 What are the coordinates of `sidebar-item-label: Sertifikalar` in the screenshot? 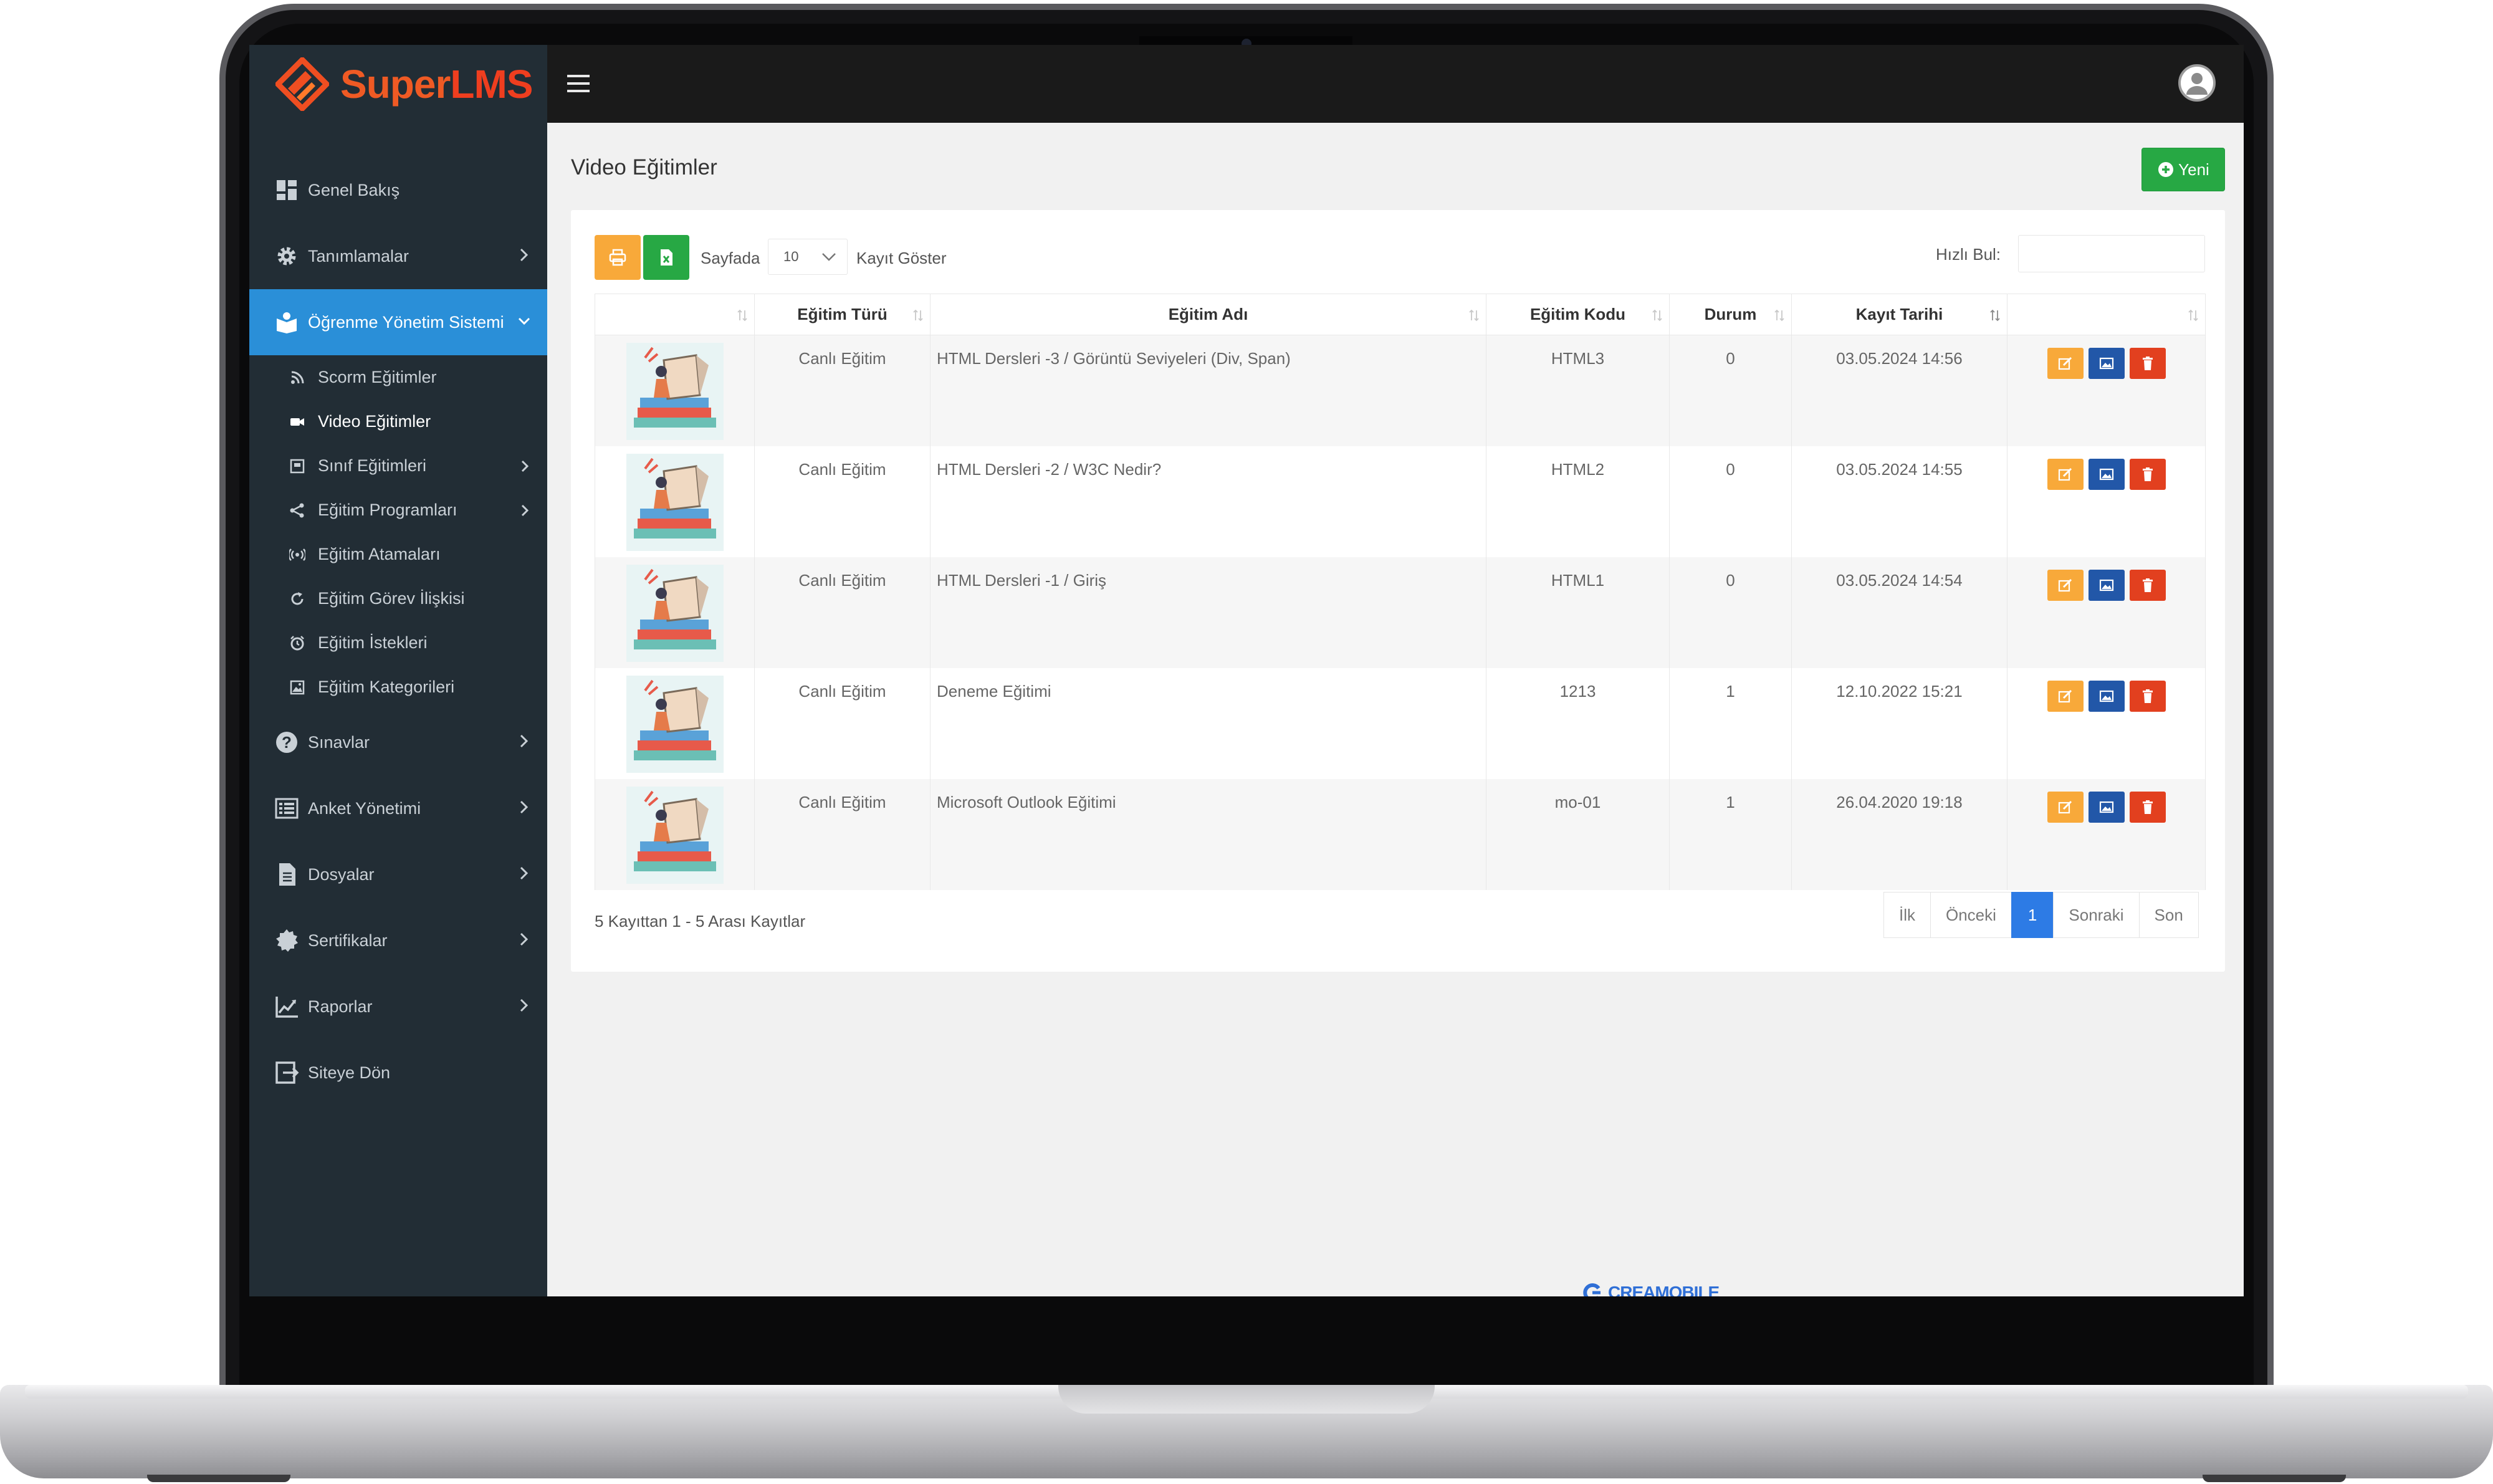 It's located at (348, 940).